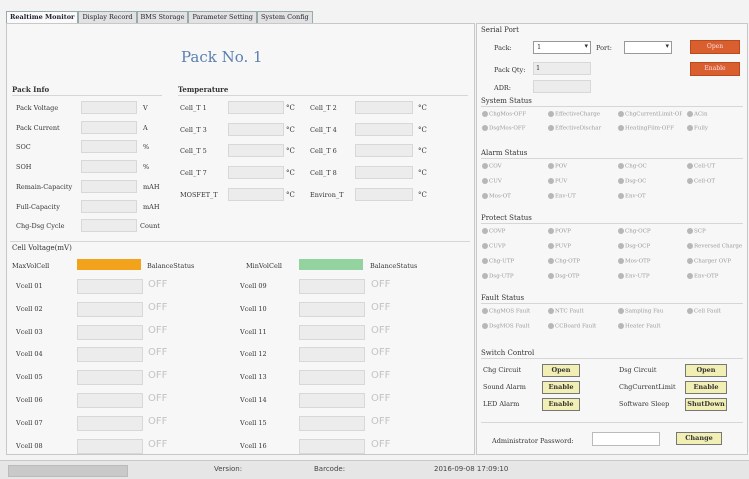 The image size is (749, 479). What do you see at coordinates (626, 439) in the screenshot?
I see `admin-password-input` at bounding box center [626, 439].